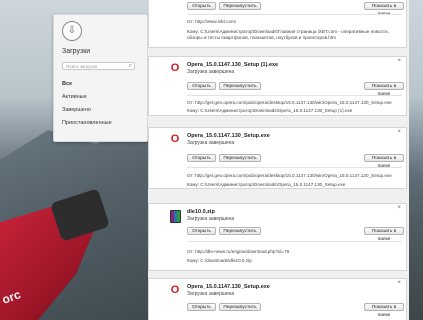 The width and height of the screenshot is (423, 320). Describe the element at coordinates (72, 31) in the screenshot. I see `download-arrow-icon: ⇩` at that location.